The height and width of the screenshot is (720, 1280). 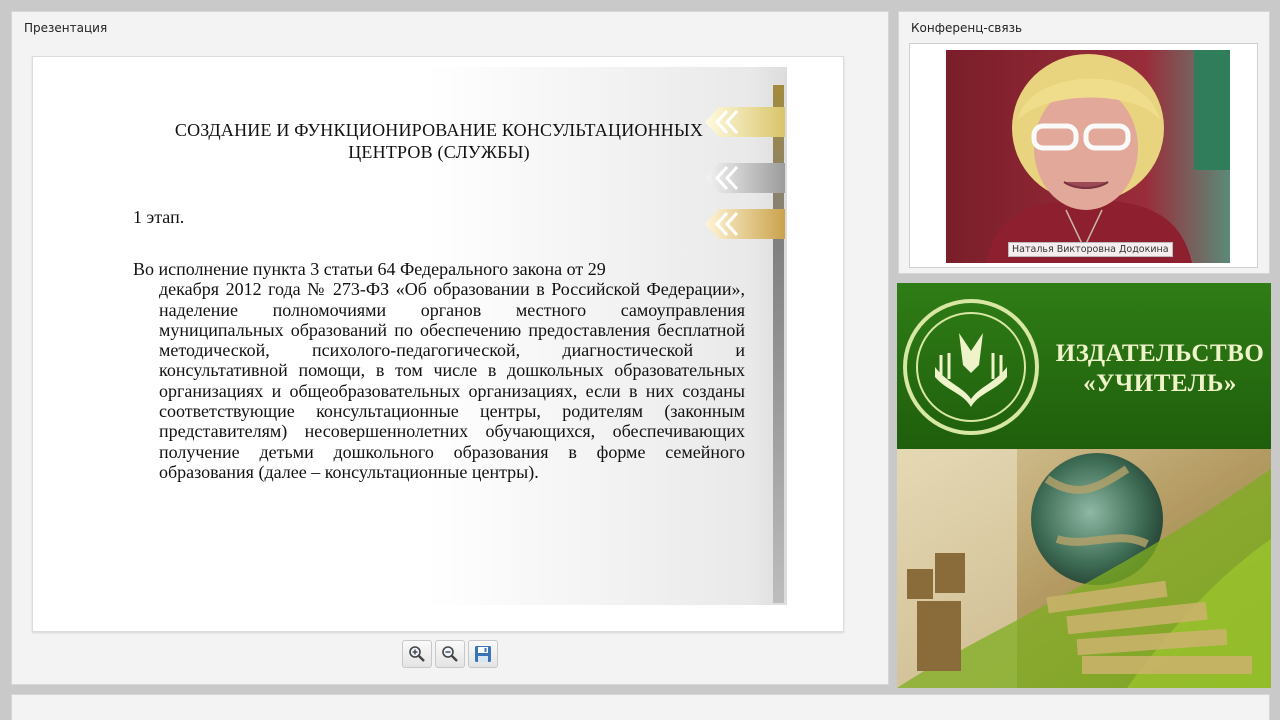 I want to click on publisher-logo, so click(x=971, y=367).